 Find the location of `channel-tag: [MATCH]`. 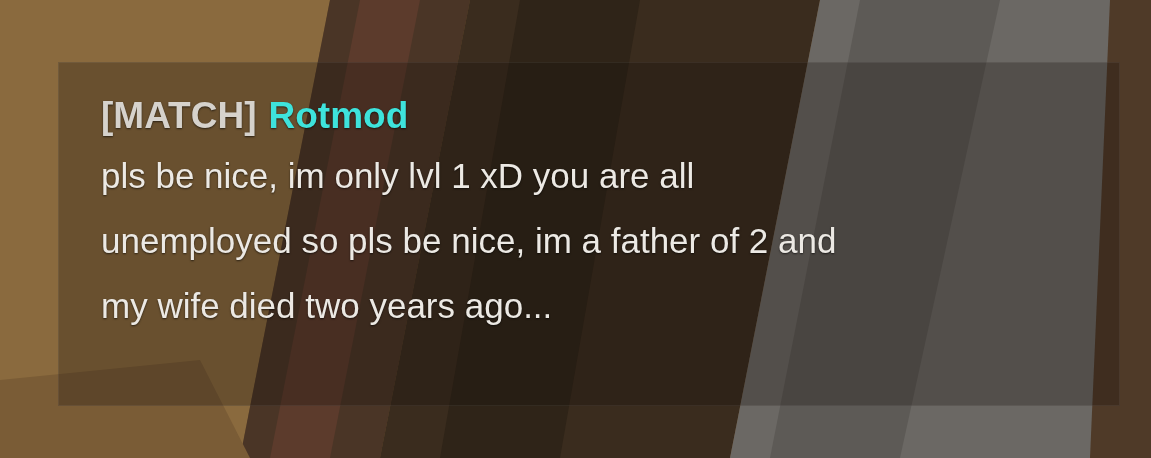

channel-tag: [MATCH] is located at coordinates (179, 116).